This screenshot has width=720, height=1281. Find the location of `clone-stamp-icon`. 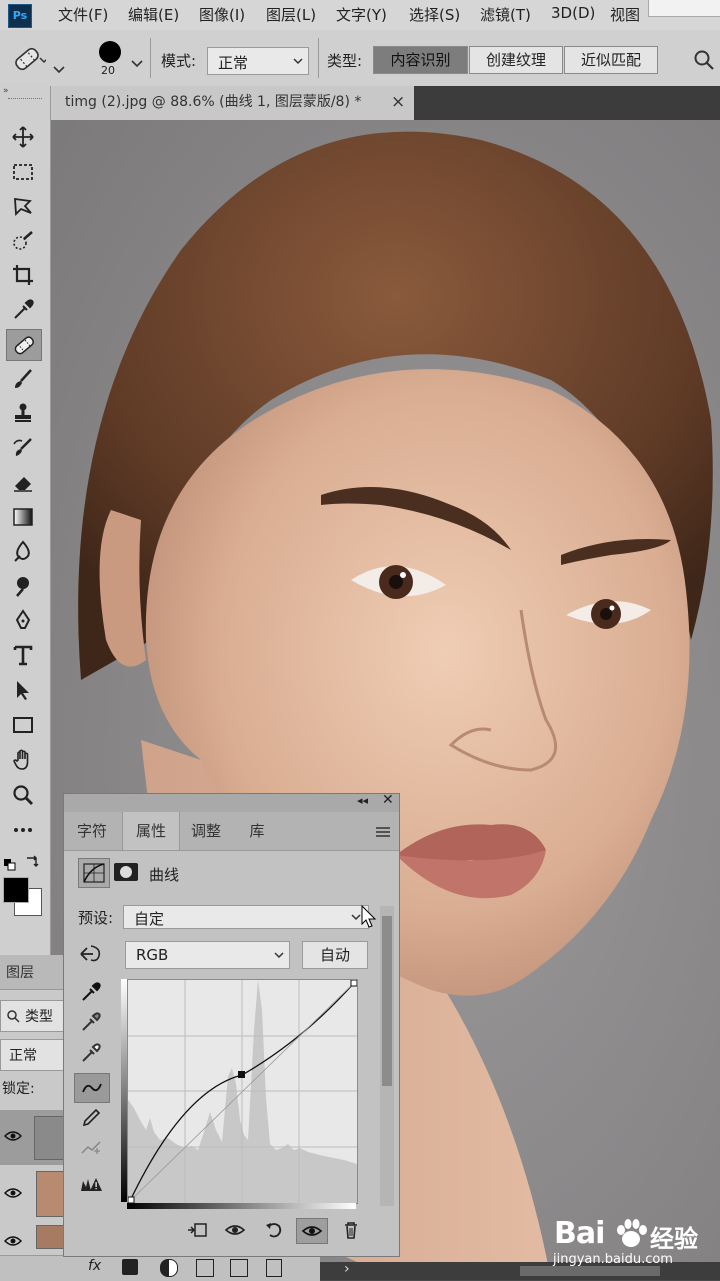

clone-stamp-icon is located at coordinates (23, 413).